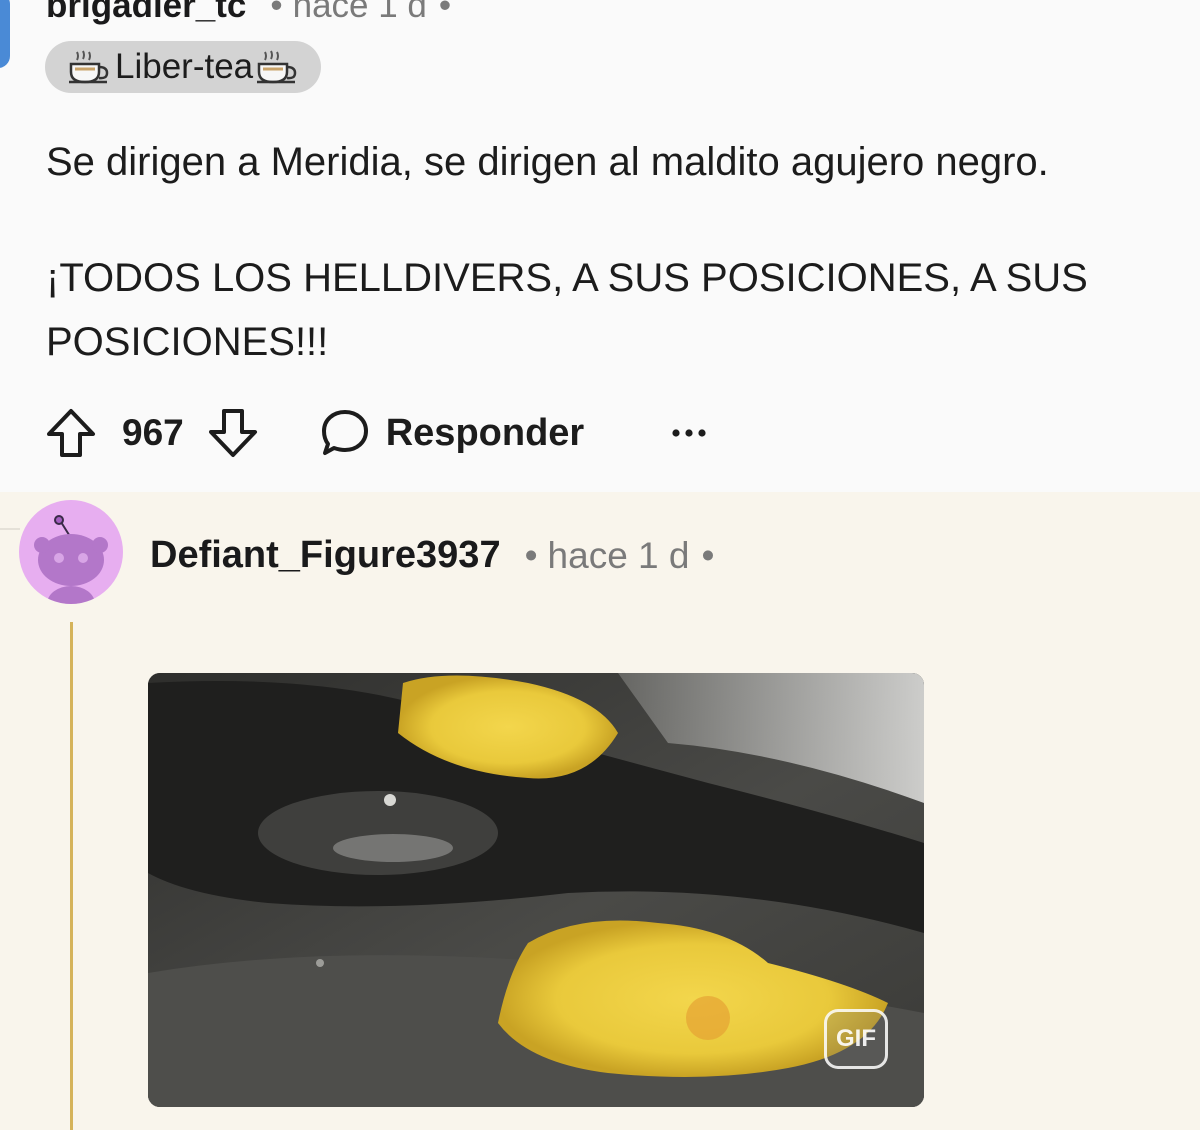 The height and width of the screenshot is (1130, 1200). I want to click on comment-header: Defiant_Figure3937 • hace 1 d •, so click(432, 555).